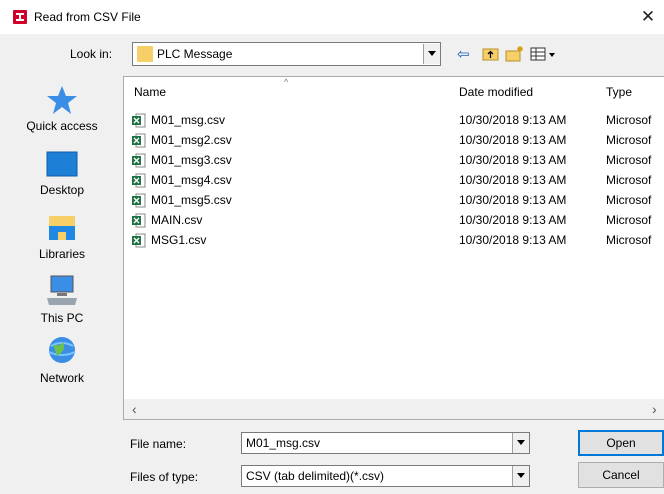 The image size is (664, 494). Describe the element at coordinates (385, 443) in the screenshot. I see `filename-combo: M01_msg.csv` at that location.